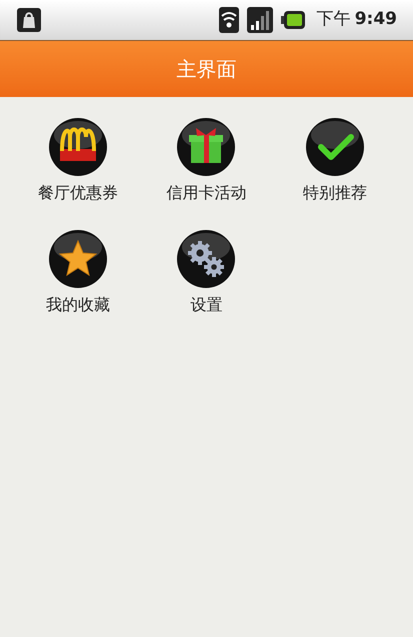  I want to click on time-period: 下午, so click(333, 20).